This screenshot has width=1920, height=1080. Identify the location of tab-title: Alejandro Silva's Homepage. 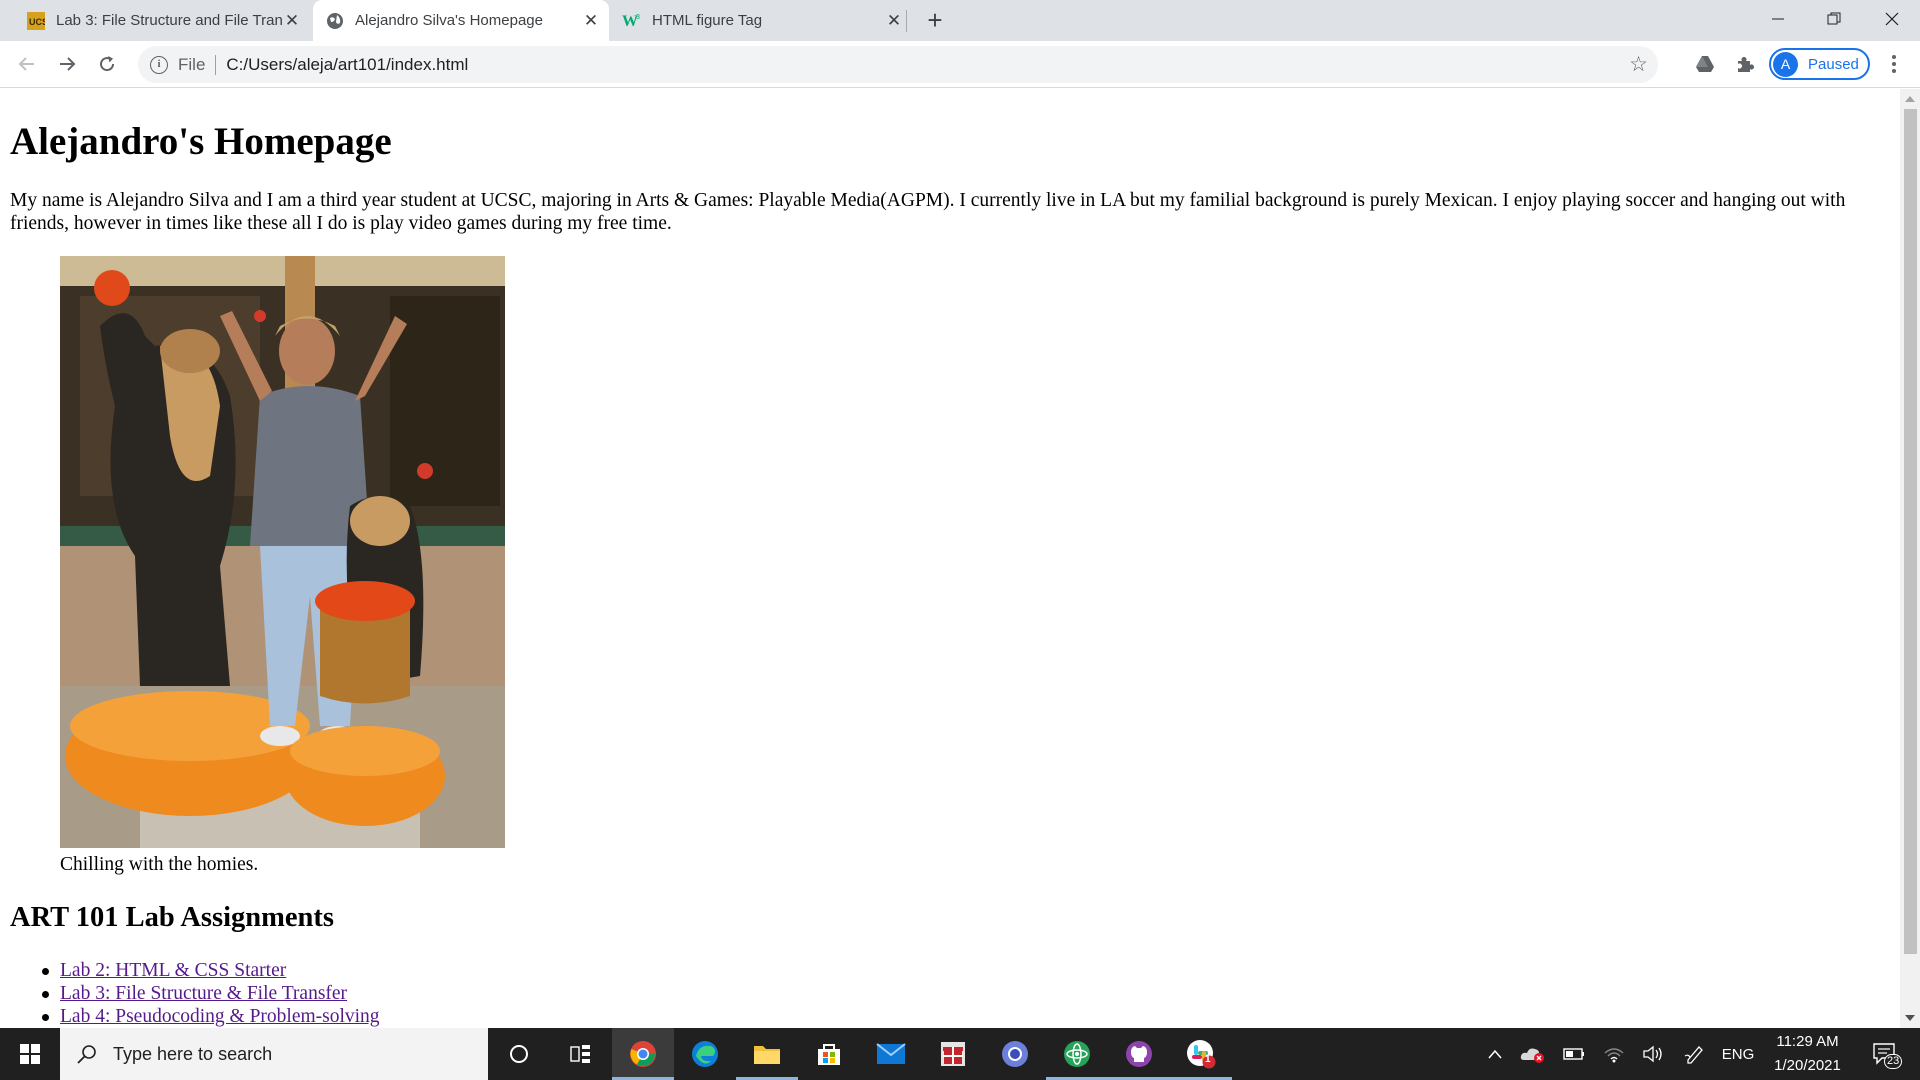
(449, 20).